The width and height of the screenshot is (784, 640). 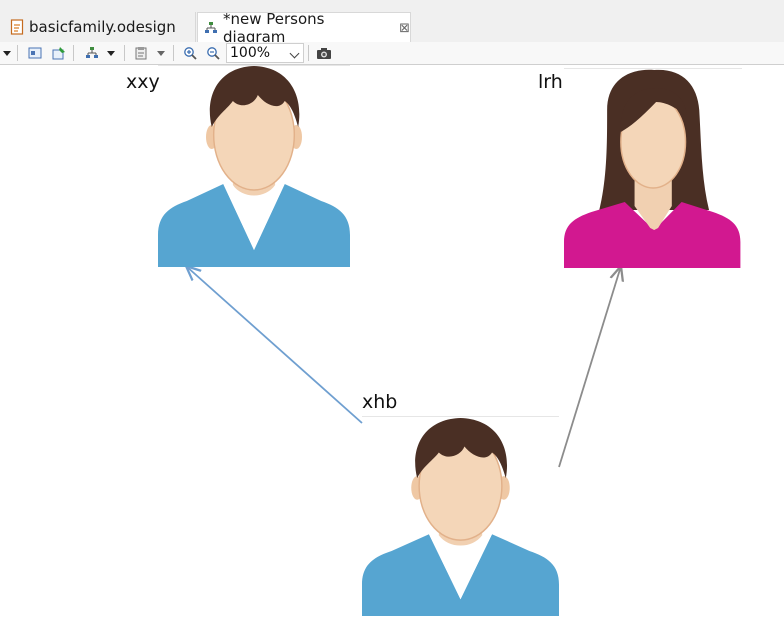 I want to click on tab-label: *new Persons diagram, so click(x=274, y=28).